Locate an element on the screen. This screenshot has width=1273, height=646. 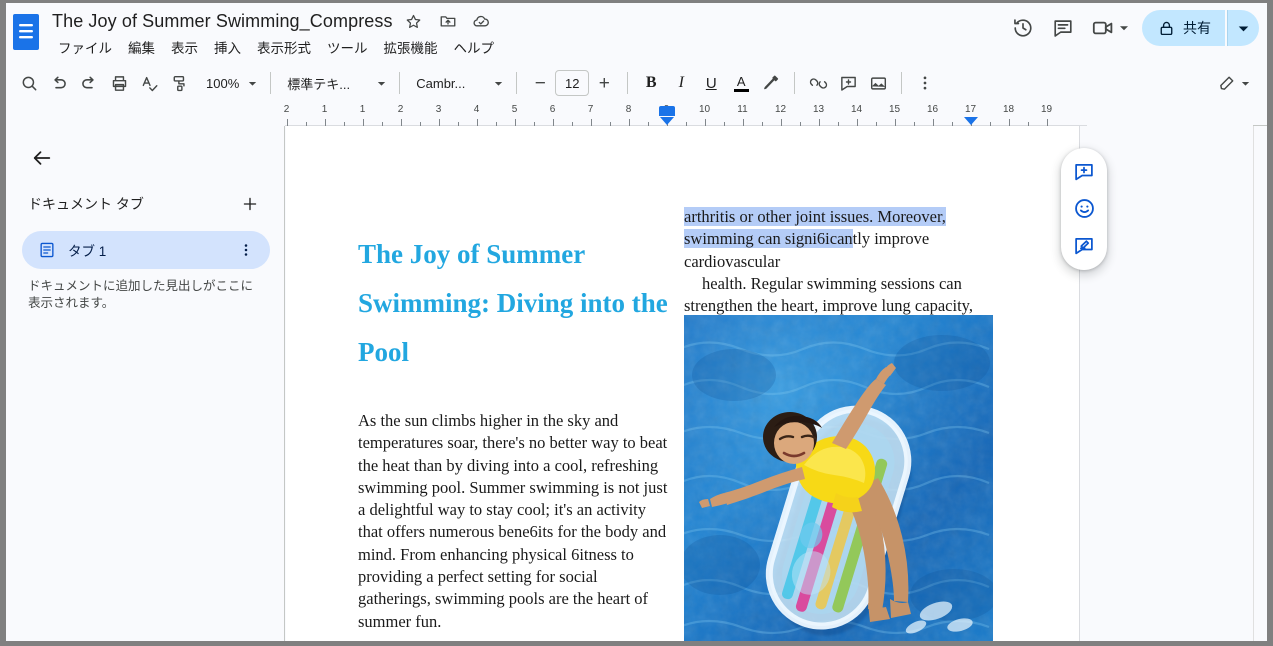
text-color-button: A is located at coordinates (741, 83).